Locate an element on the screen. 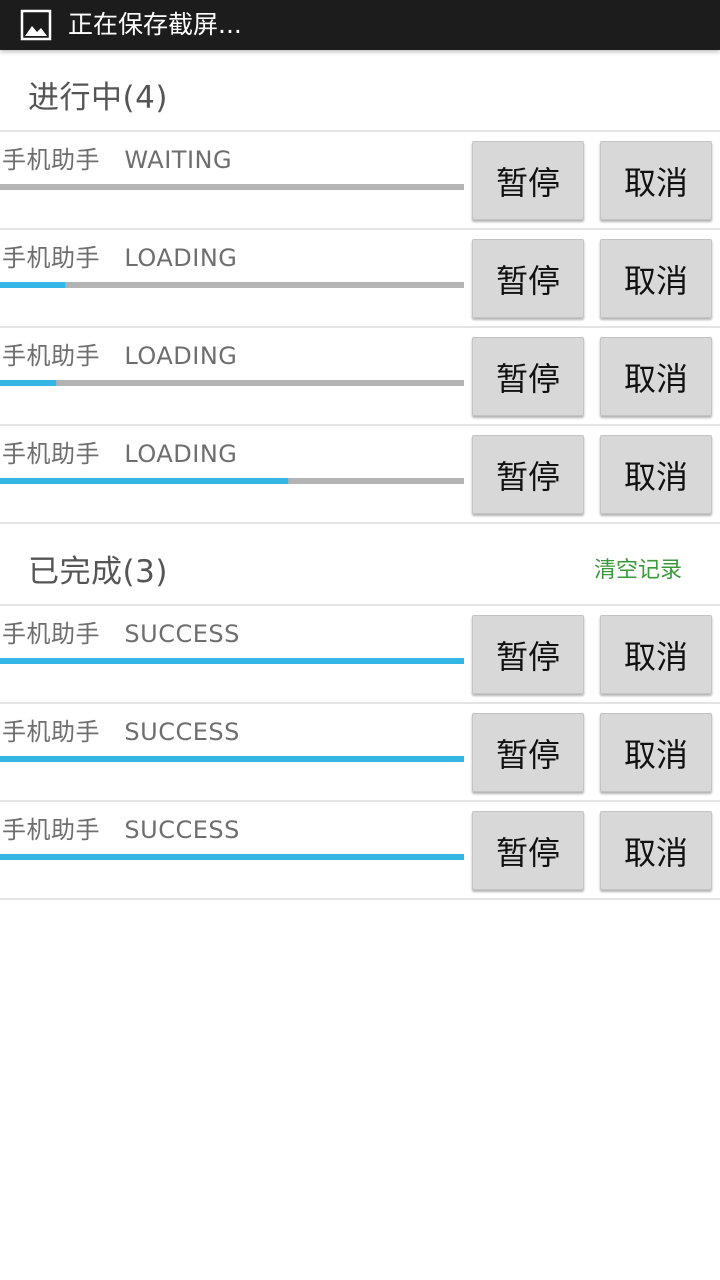  task-status: WAITING is located at coordinates (178, 160).